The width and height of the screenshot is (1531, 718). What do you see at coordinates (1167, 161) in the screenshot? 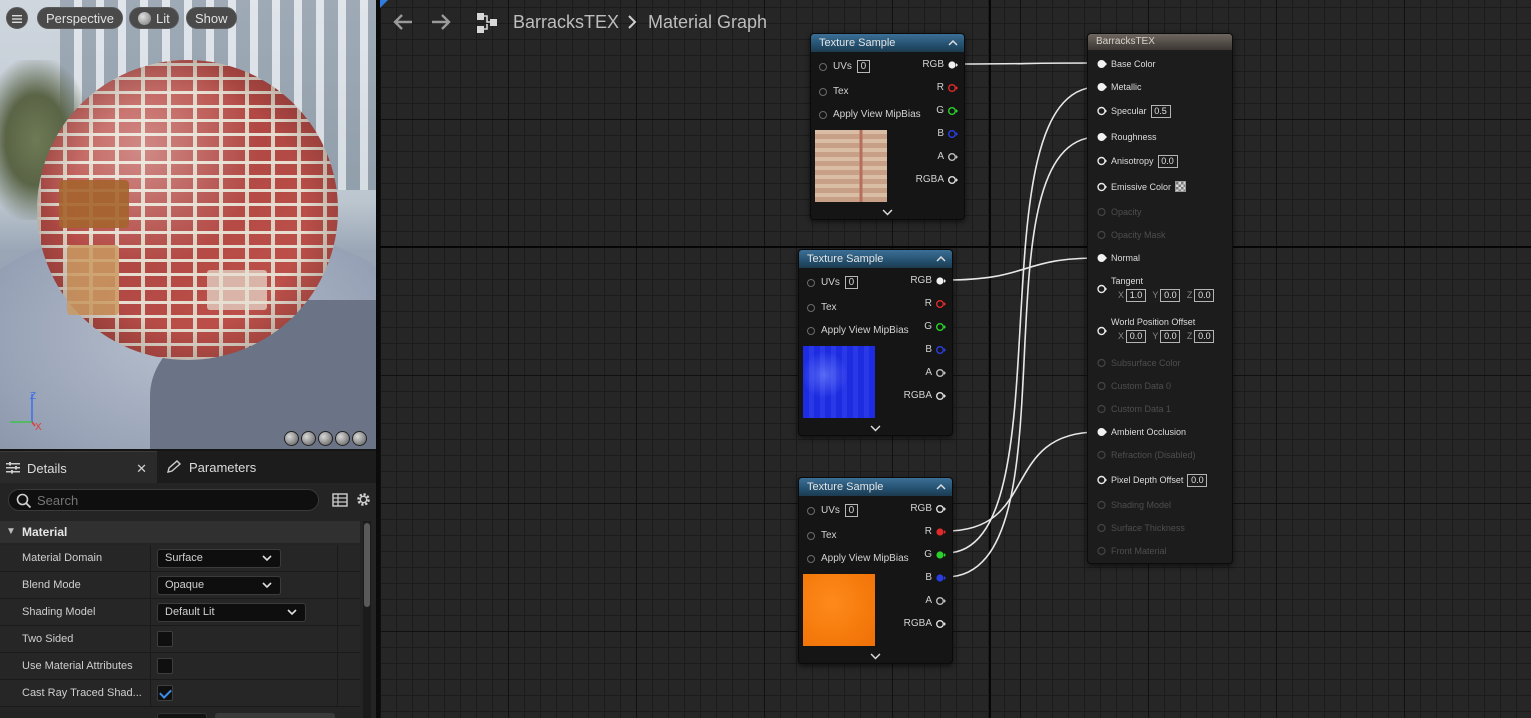
I see `anisotropy-value-field: 0.0` at bounding box center [1167, 161].